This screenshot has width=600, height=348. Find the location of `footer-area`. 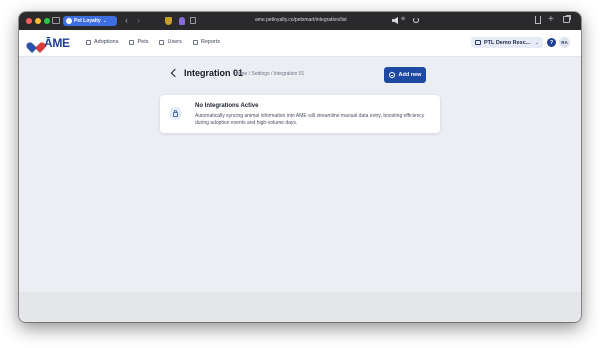

footer-area is located at coordinates (300, 307).